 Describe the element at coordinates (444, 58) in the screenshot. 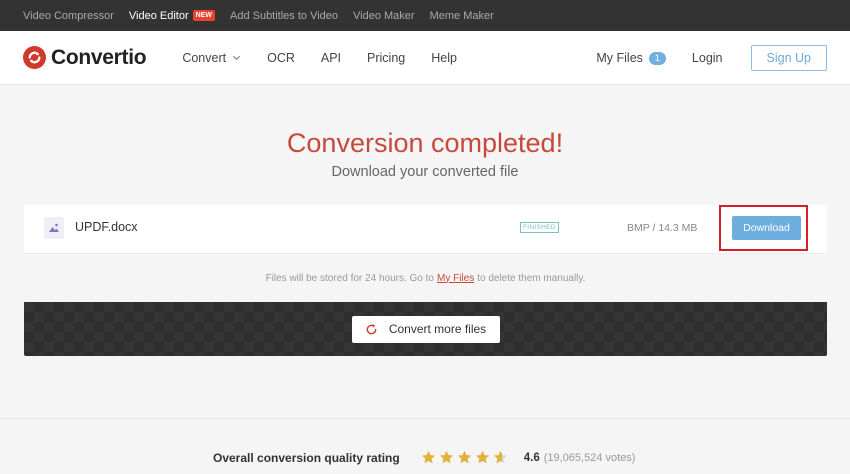

I see `nav-help: Help` at that location.